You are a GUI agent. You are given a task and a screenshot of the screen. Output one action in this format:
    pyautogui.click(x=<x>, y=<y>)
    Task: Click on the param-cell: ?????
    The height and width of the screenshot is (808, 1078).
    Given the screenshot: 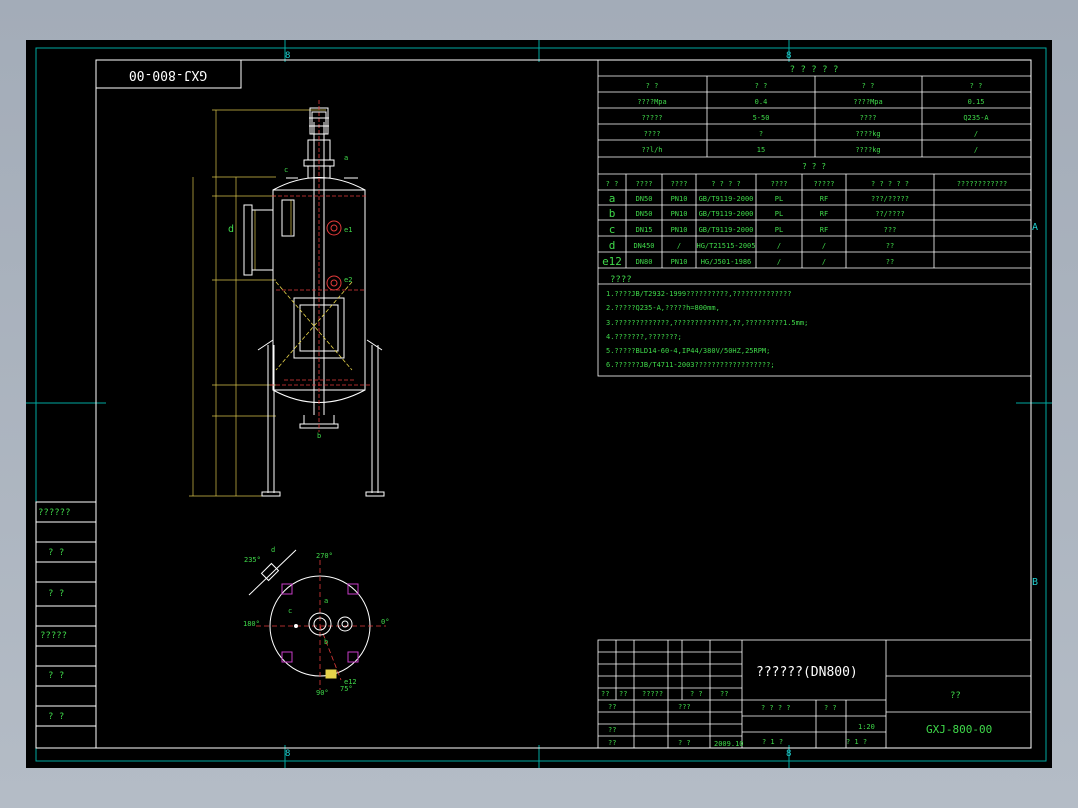 What is the action you would take?
    pyautogui.click(x=651, y=118)
    